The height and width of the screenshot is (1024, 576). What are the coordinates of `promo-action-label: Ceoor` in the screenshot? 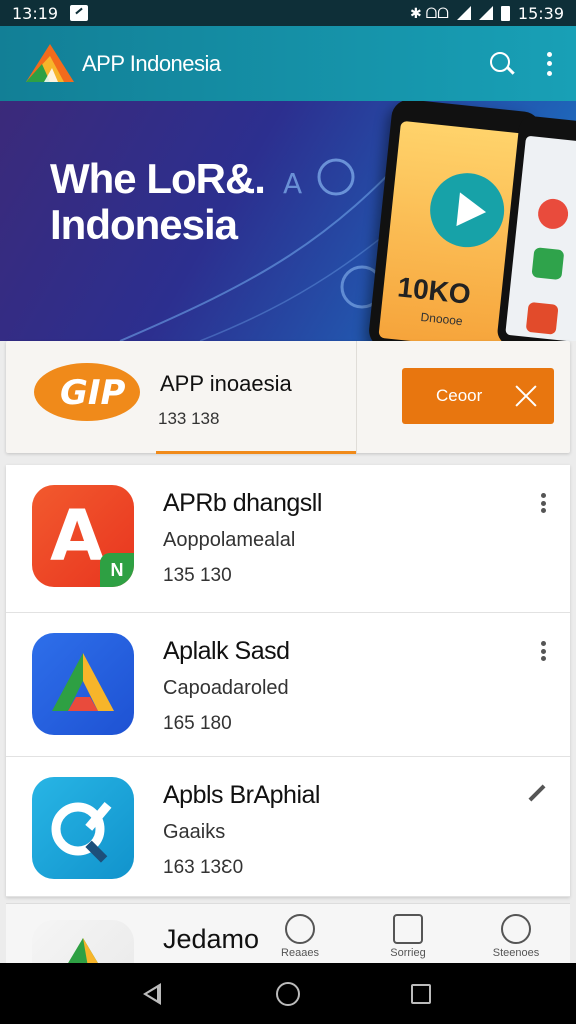 It's located at (459, 395).